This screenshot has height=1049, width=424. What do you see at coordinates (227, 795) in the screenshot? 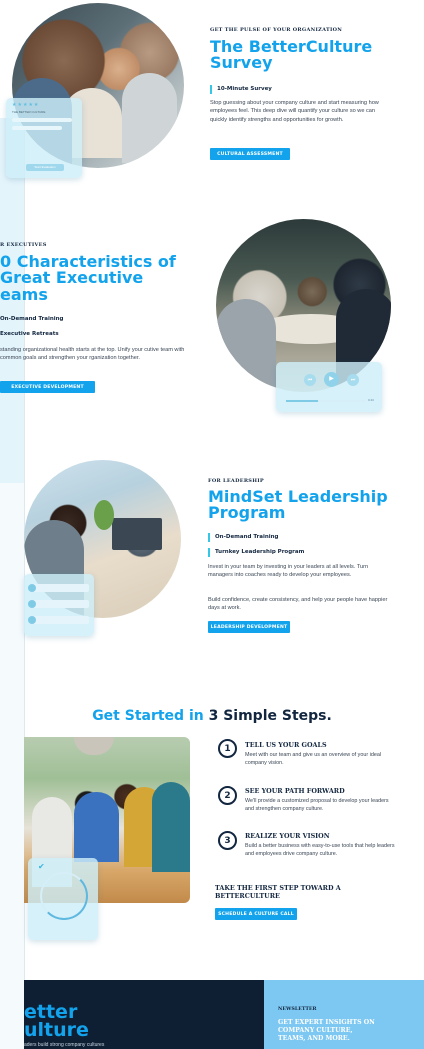
I see `step-number-2: 2` at bounding box center [227, 795].